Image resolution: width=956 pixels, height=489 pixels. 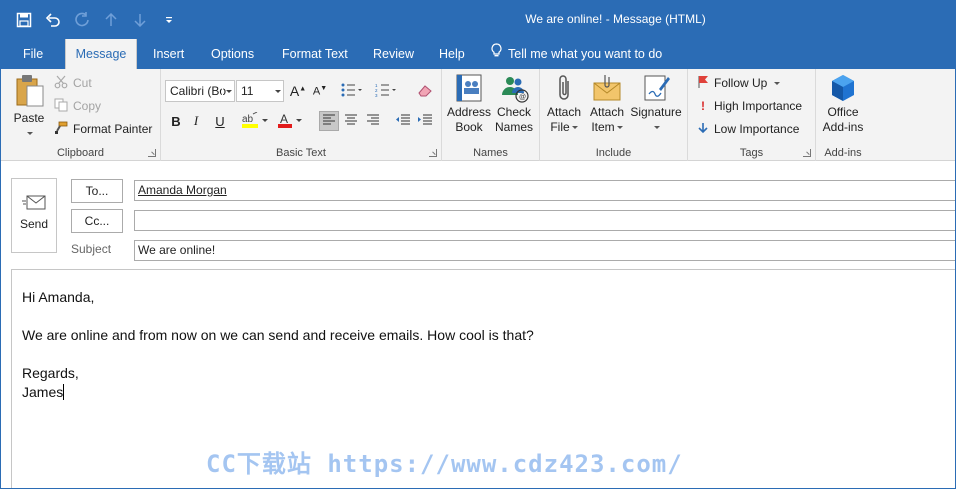 I want to click on highlight-button: ab, so click(x=255, y=121).